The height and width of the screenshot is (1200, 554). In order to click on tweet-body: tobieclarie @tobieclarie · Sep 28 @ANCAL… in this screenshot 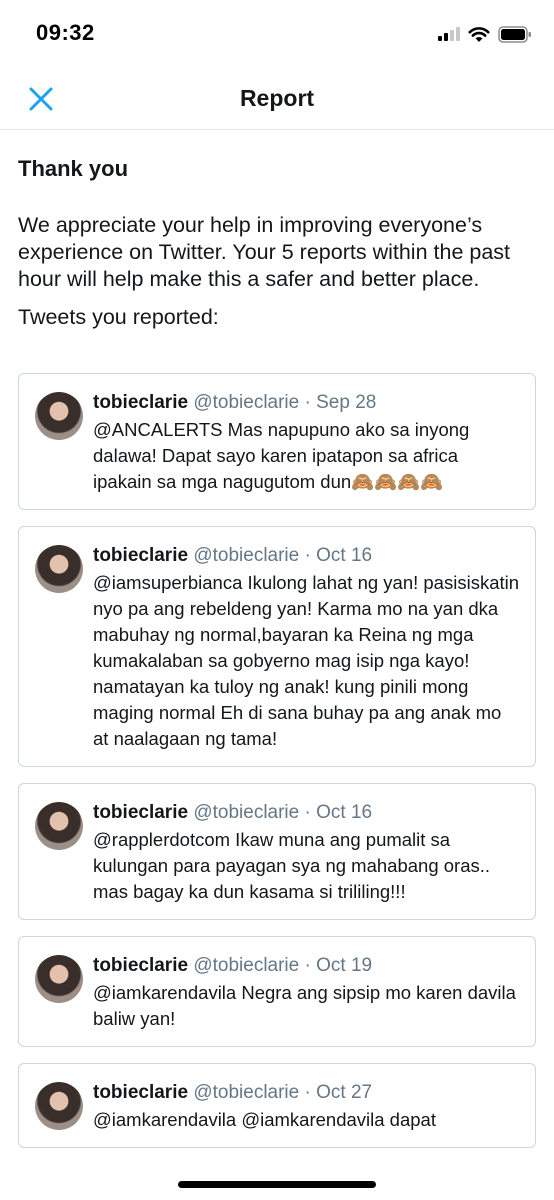, I will do `click(307, 442)`.